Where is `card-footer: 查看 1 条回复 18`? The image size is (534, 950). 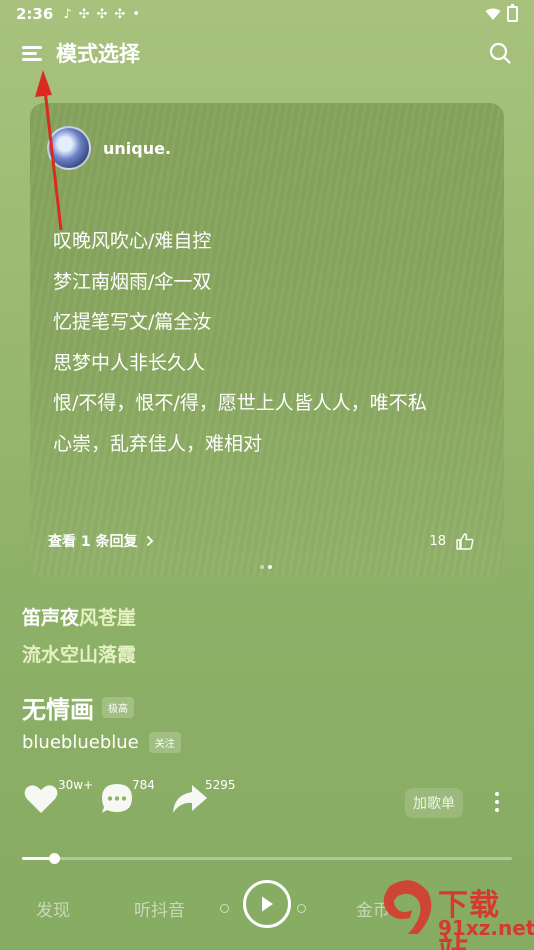 card-footer: 查看 1 条回复 18 is located at coordinates (261, 541).